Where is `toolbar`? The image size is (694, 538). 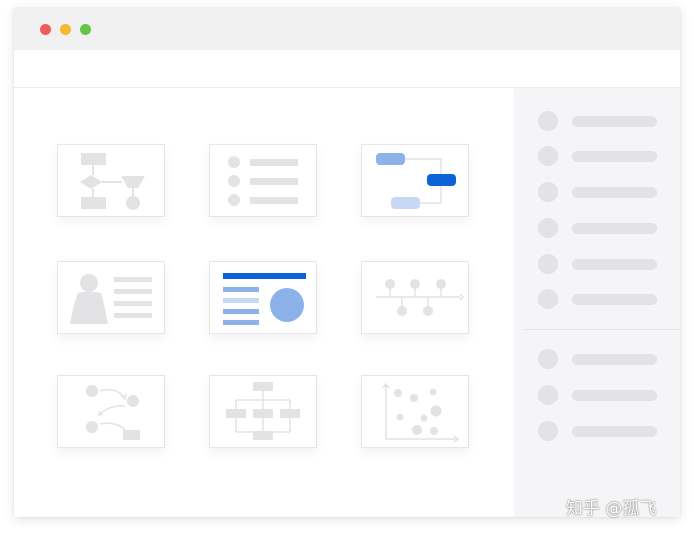
toolbar is located at coordinates (347, 69).